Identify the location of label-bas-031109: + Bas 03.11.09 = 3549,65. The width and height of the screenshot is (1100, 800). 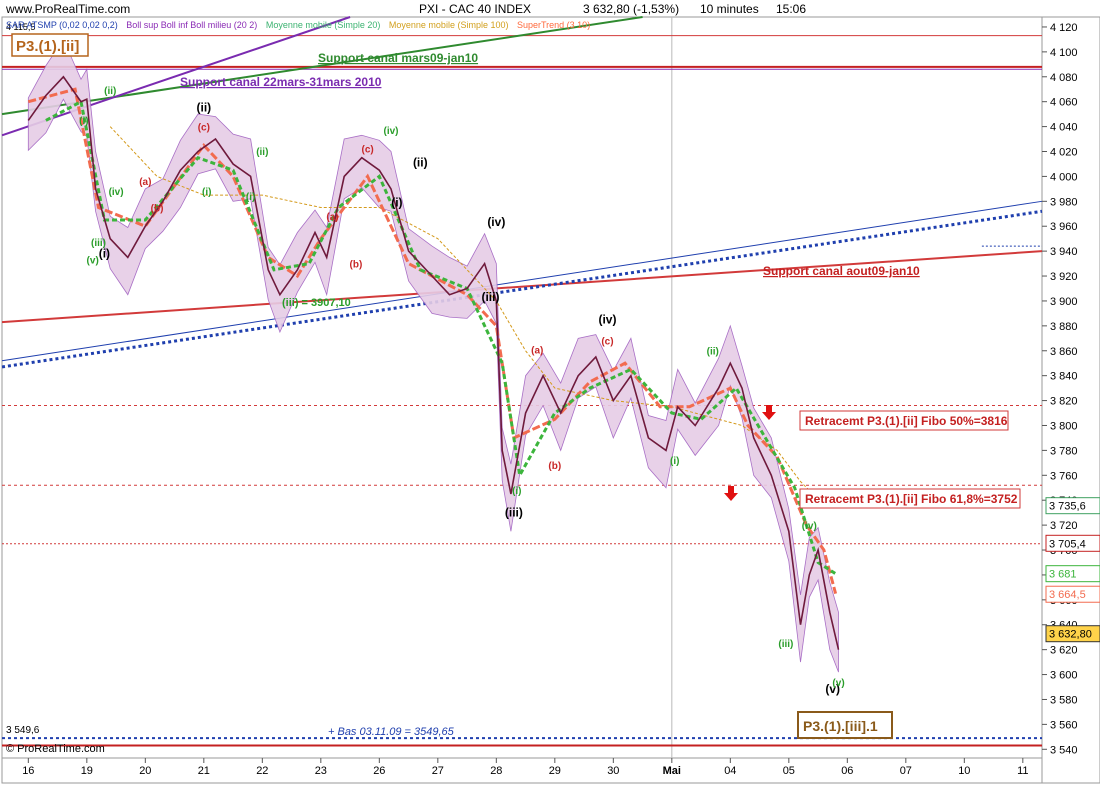
(391, 732).